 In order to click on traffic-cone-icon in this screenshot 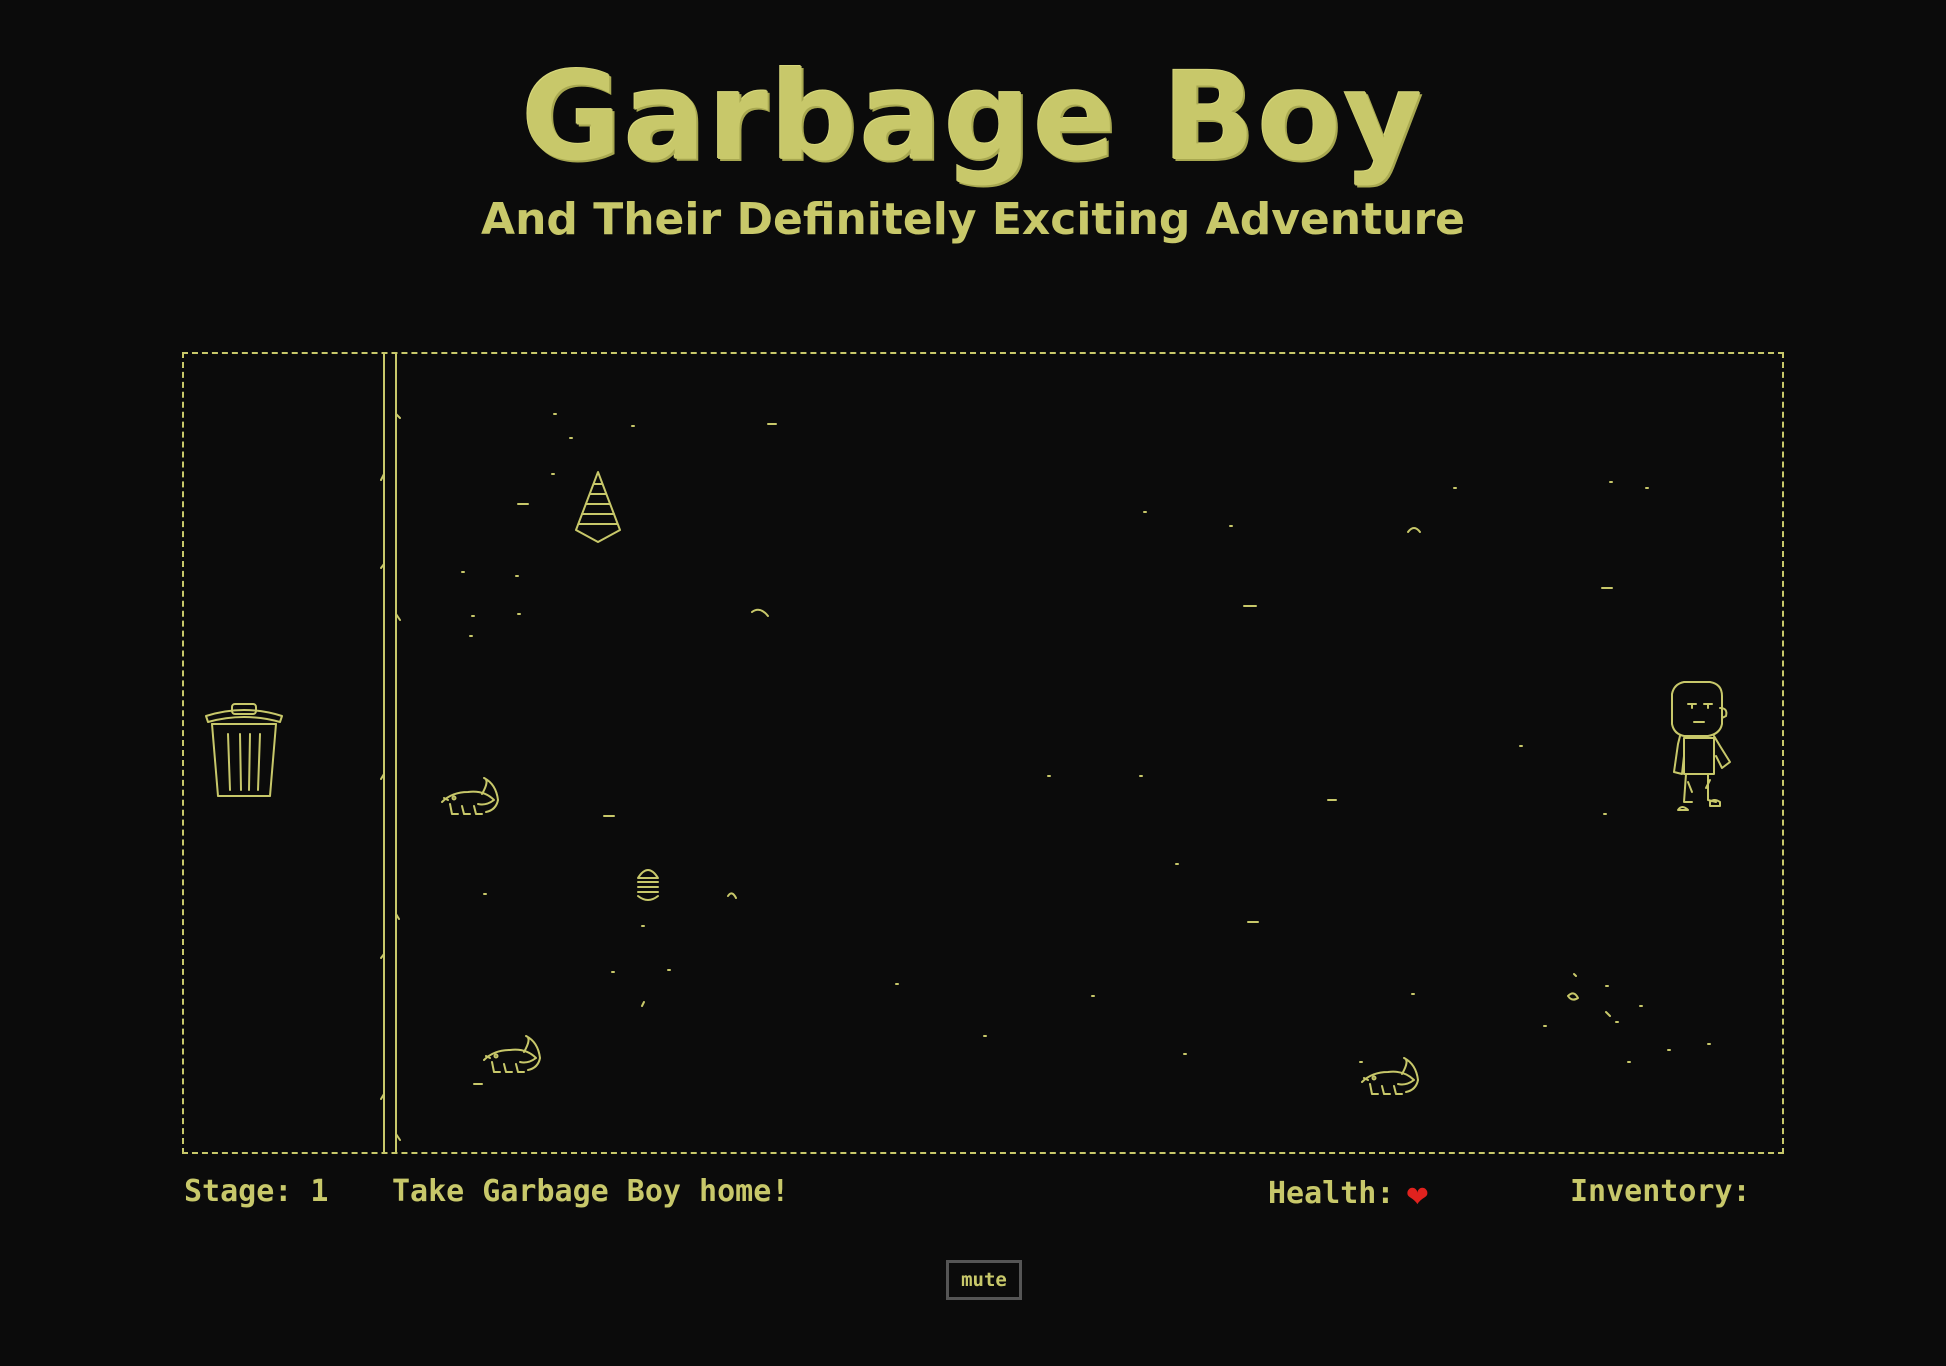, I will do `click(598, 507)`.